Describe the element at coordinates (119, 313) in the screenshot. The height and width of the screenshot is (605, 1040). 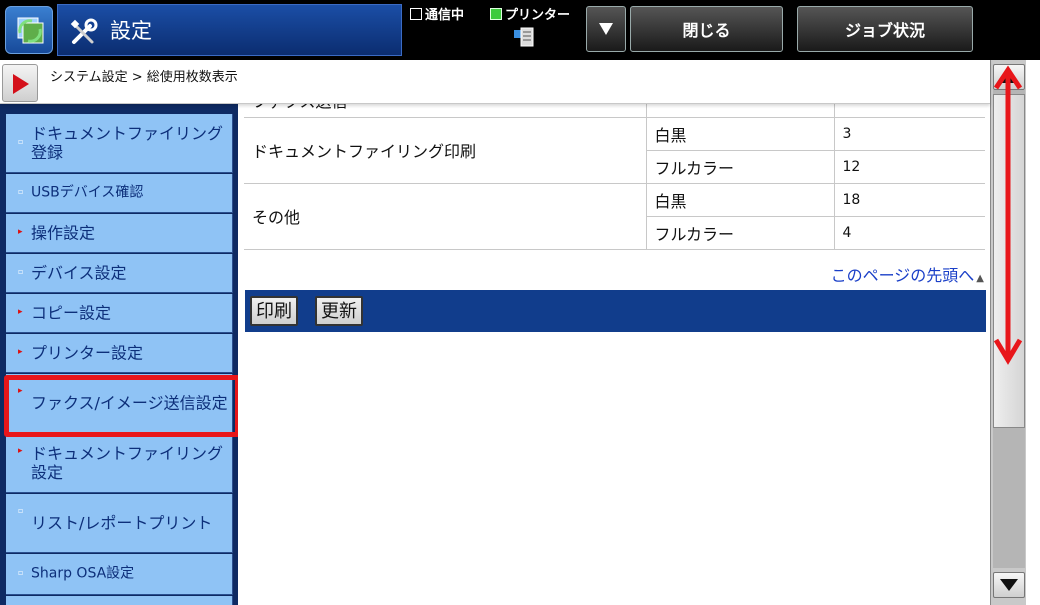
I see `sidebar-item-copy: ▸ コピー設定` at that location.